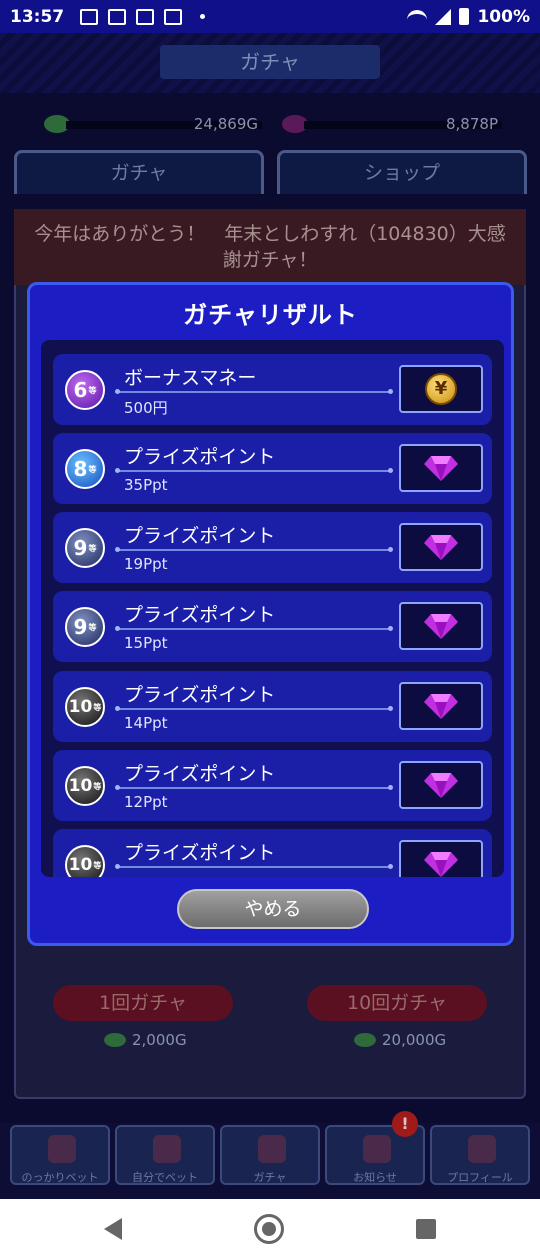  What do you see at coordinates (270, 247) in the screenshot?
I see `gacha-banner: 今年はありがとう！ 年末としわすれ（104830）大感謝ガチャ！` at bounding box center [270, 247].